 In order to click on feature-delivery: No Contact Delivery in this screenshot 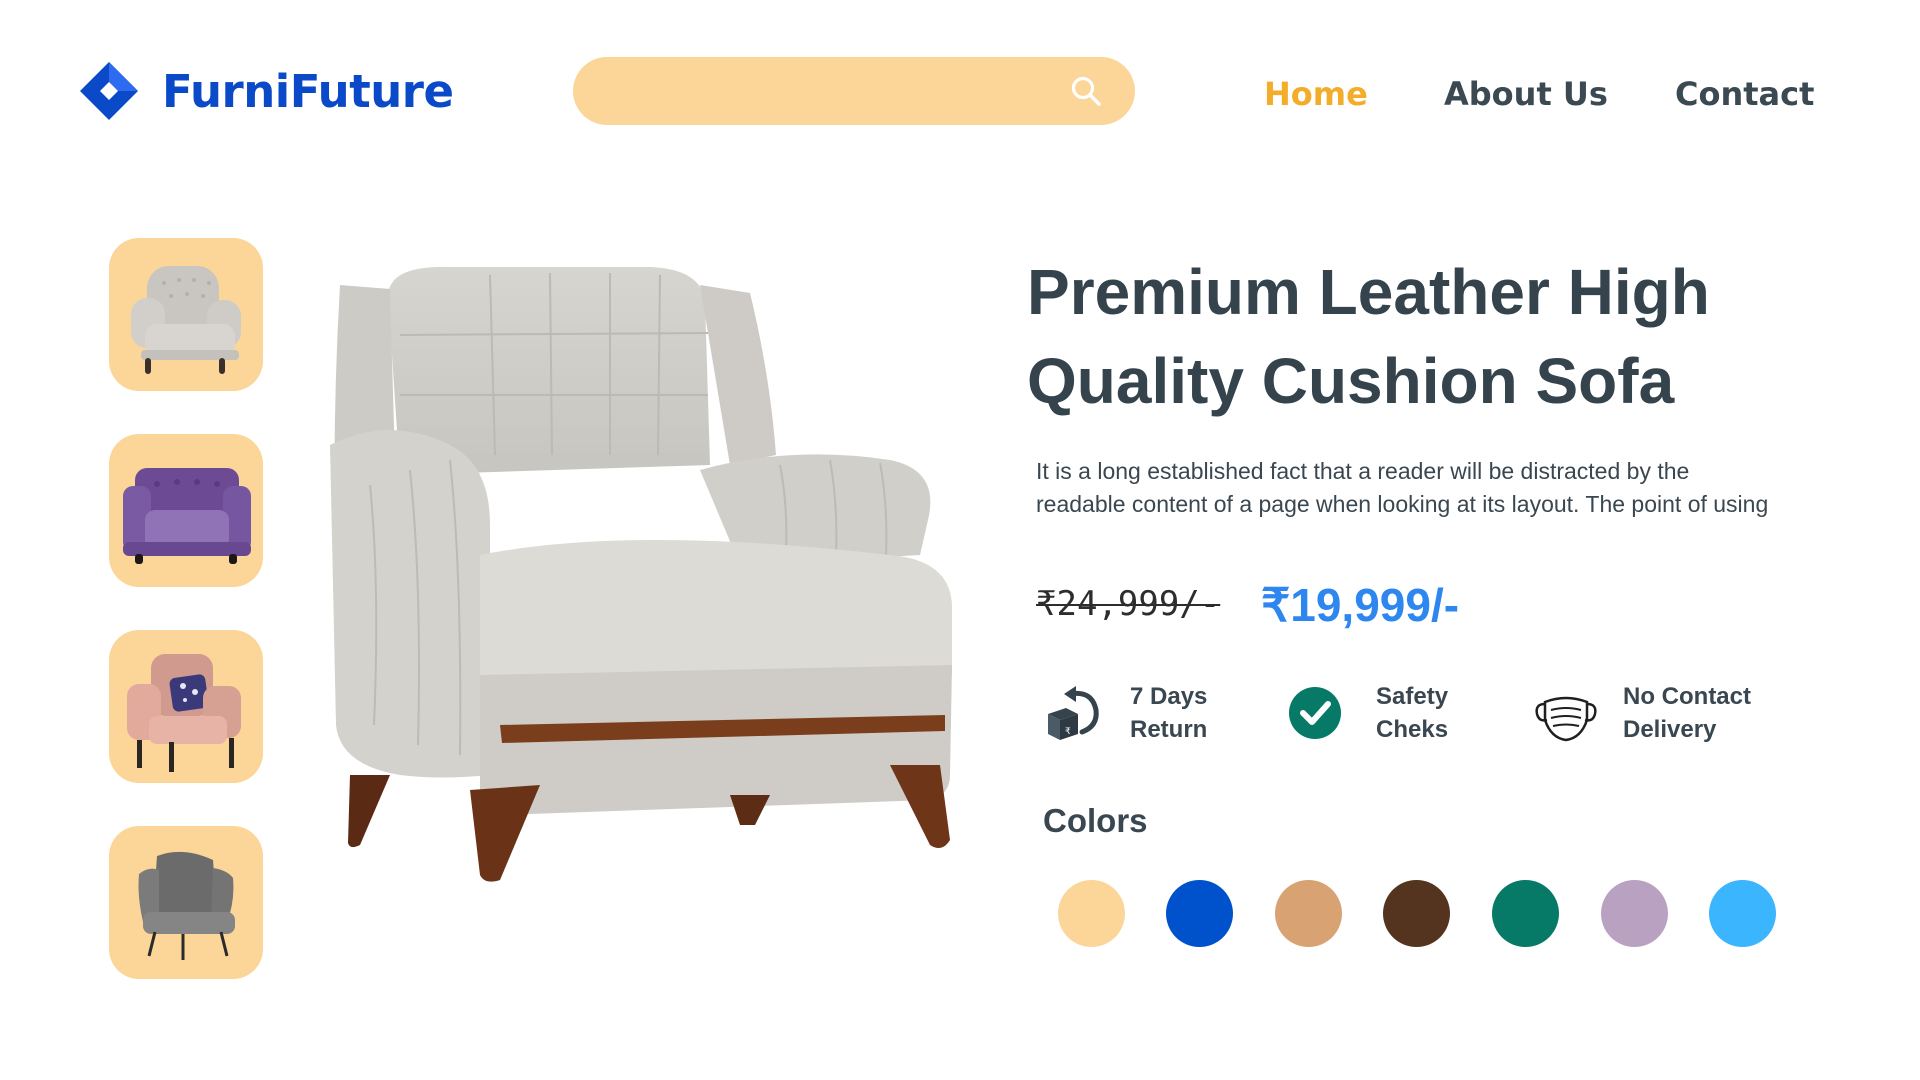, I will do `click(1668, 713)`.